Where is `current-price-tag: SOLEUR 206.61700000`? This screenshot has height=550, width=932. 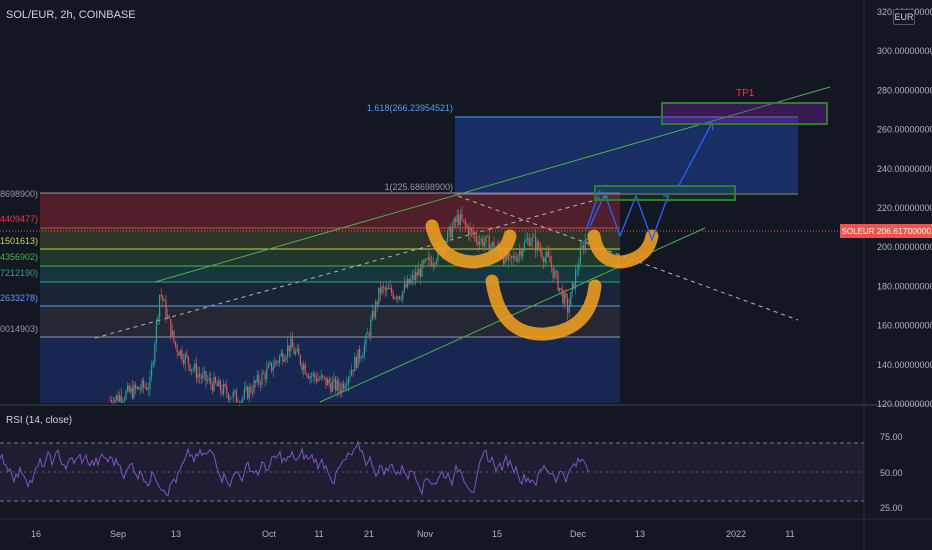 current-price-tag: SOLEUR 206.61700000 is located at coordinates (886, 231).